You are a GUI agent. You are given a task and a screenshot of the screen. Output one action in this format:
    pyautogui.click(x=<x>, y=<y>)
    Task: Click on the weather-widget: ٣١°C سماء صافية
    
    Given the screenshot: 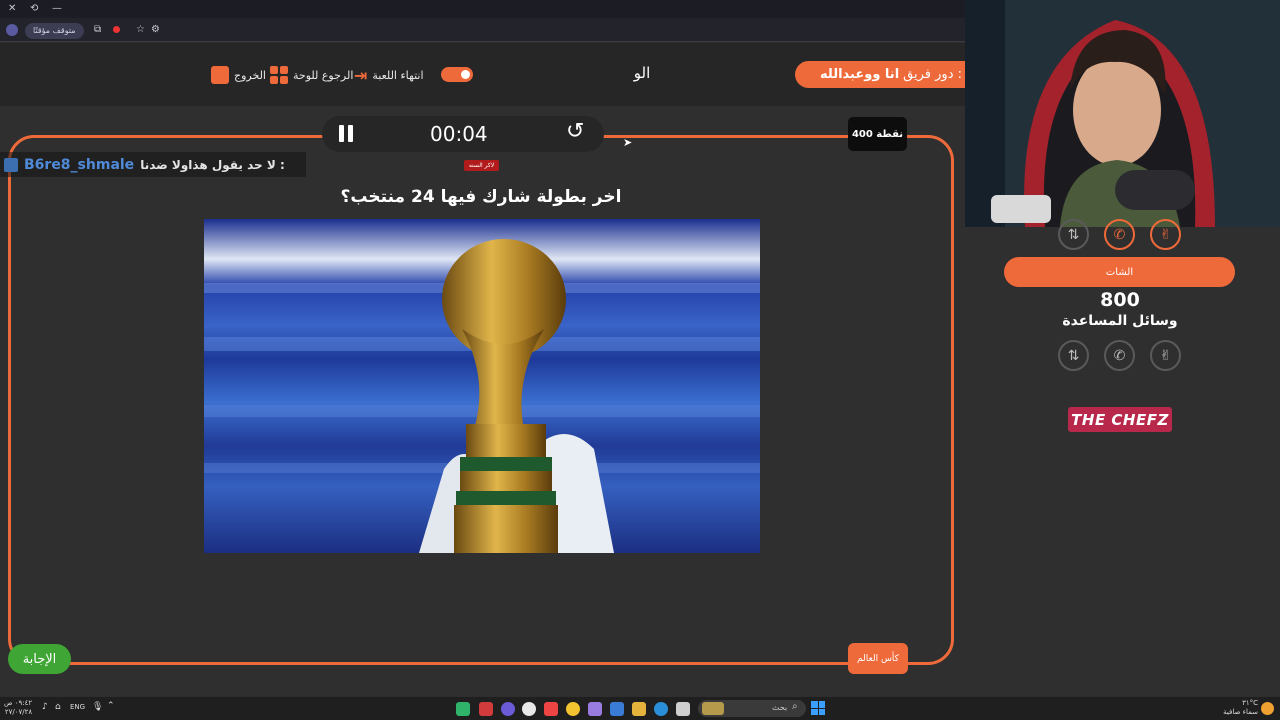 What is the action you would take?
    pyautogui.click(x=1240, y=708)
    